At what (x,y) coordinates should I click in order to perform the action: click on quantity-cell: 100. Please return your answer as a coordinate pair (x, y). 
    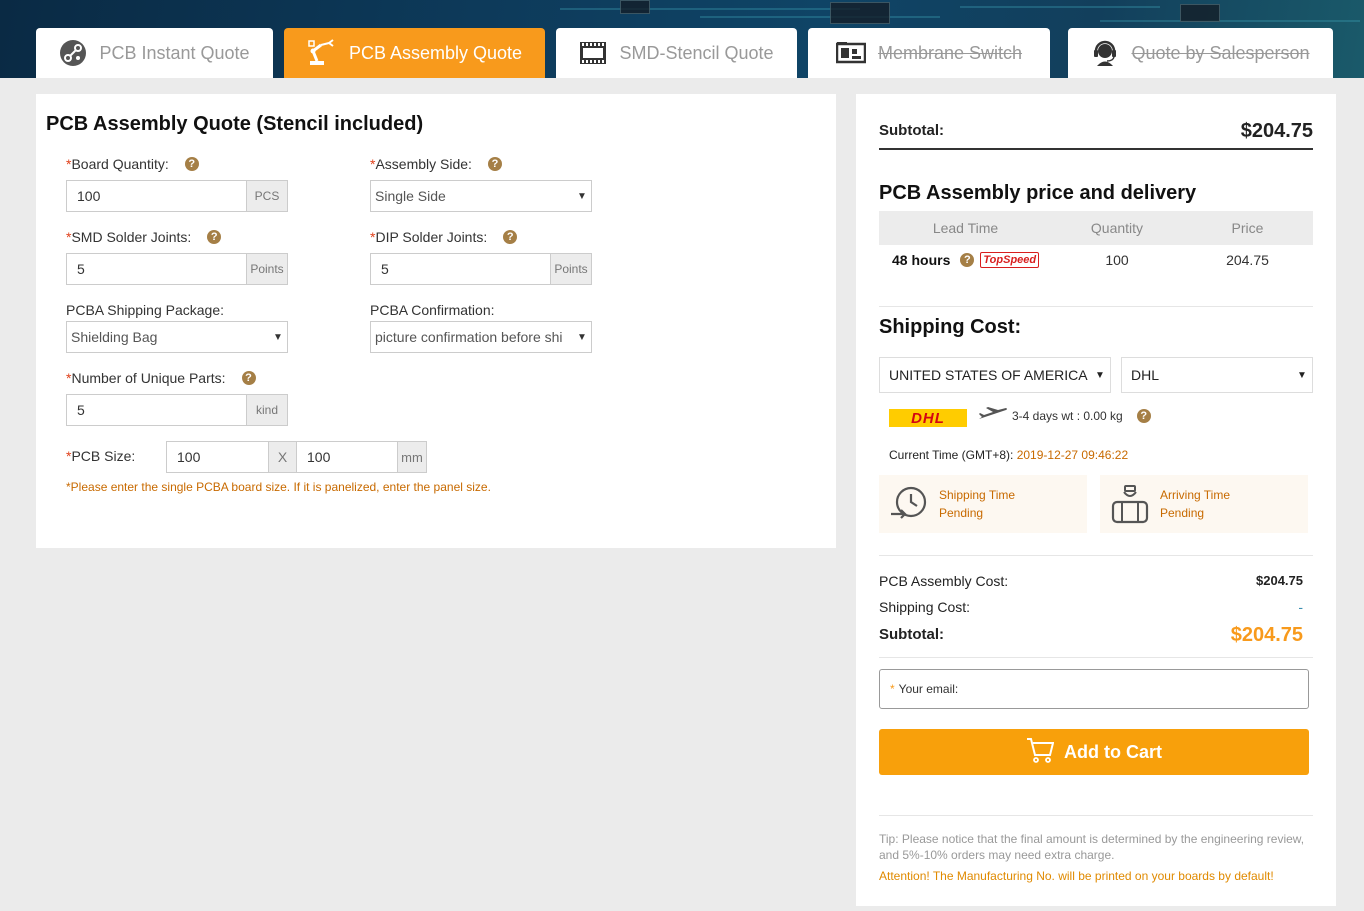
    Looking at the image, I should click on (1117, 260).